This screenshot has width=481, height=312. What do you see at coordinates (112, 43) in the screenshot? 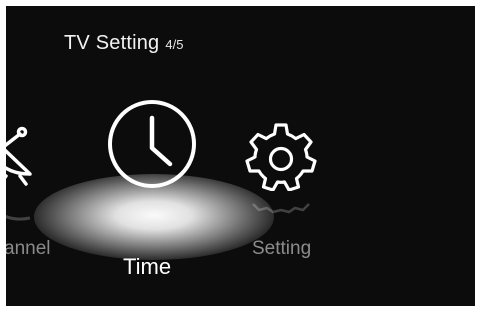
I see `menu-title: TV Setting` at bounding box center [112, 43].